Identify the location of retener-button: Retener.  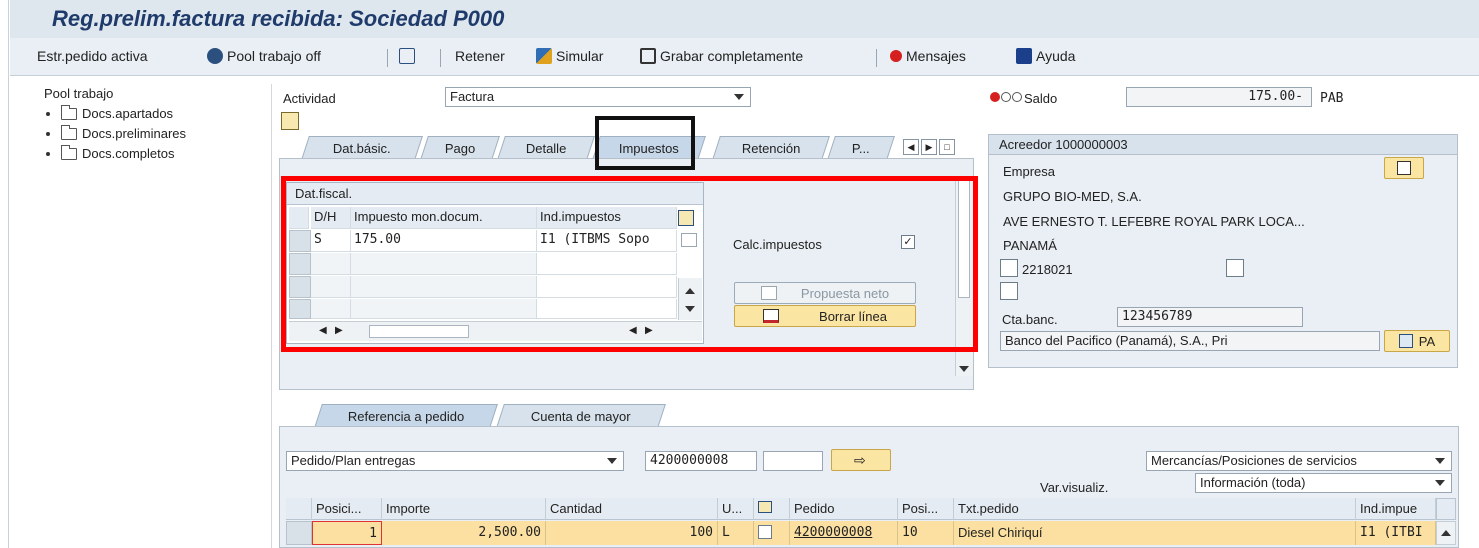
(480, 56).